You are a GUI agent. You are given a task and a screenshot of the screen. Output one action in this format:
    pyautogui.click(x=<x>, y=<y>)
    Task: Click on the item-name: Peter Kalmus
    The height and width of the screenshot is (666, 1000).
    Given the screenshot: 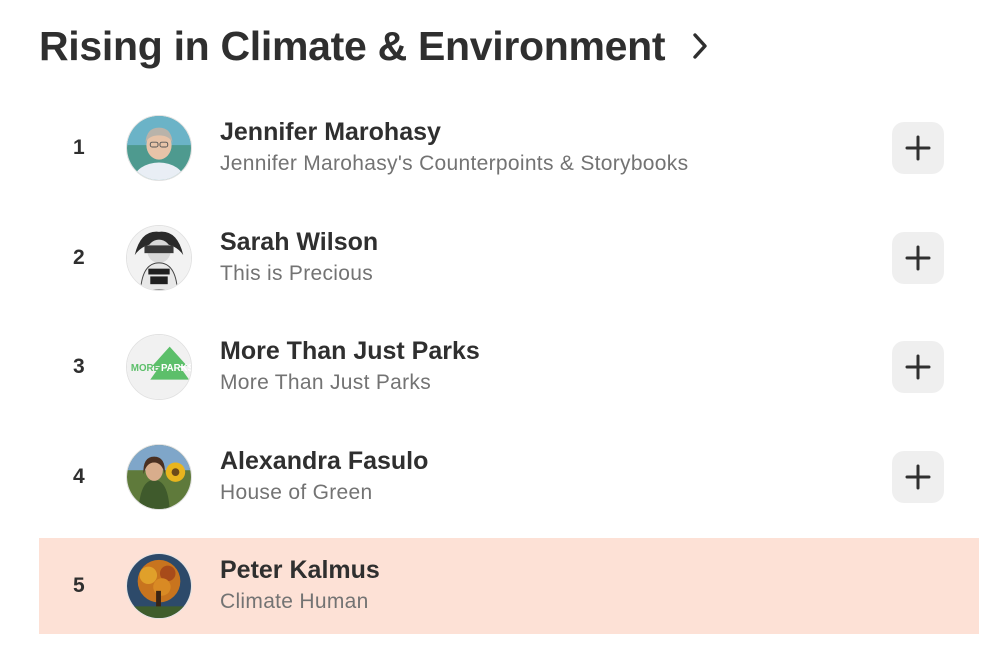 What is the action you would take?
    pyautogui.click(x=300, y=570)
    